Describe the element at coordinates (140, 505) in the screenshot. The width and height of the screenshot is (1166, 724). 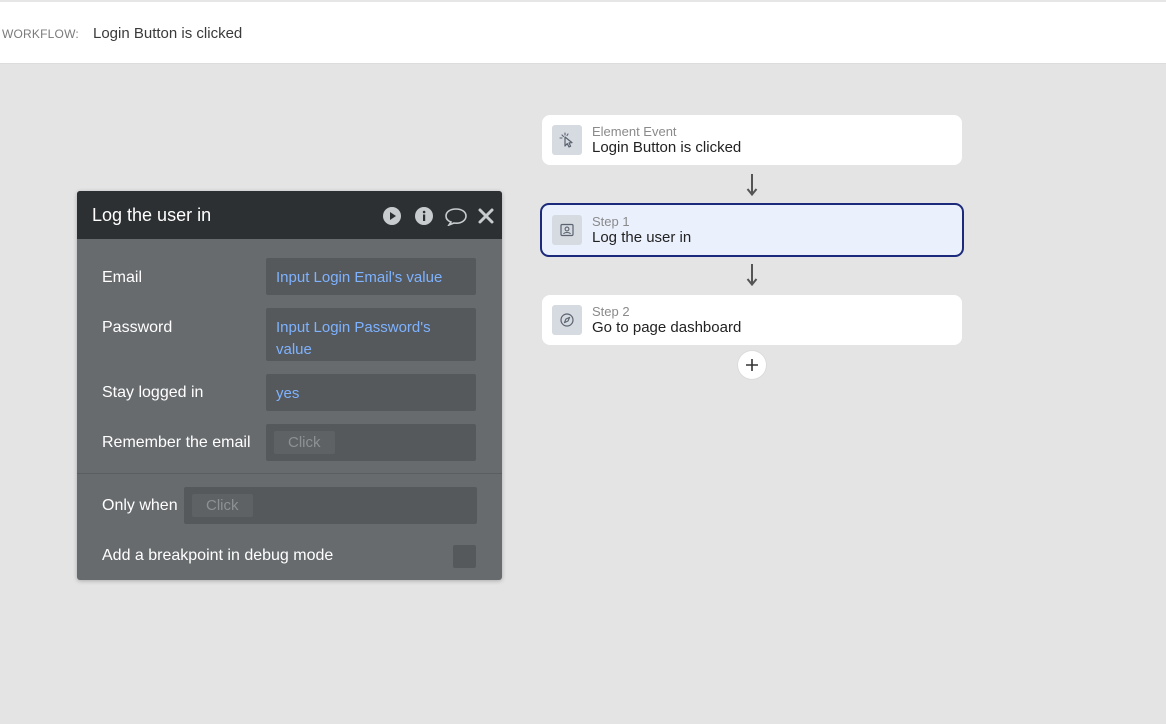
I see `only-when-label: Only when` at that location.